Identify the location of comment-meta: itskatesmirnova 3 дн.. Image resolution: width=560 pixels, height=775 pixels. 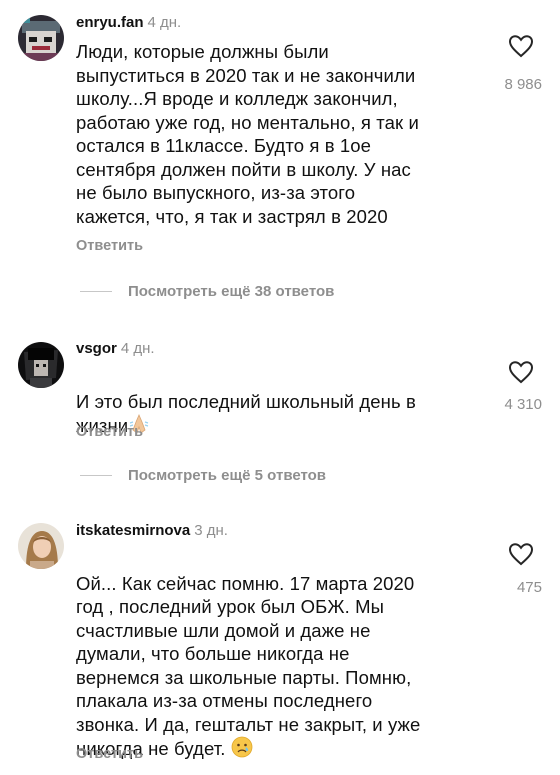
(152, 530).